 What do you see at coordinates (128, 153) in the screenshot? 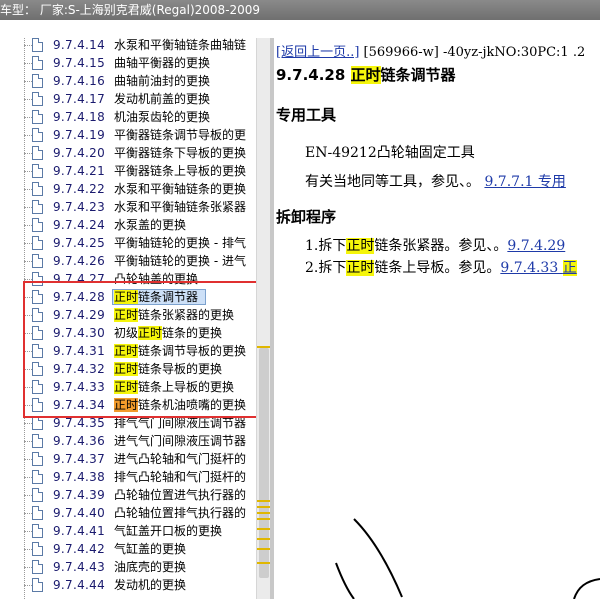
I see `tree-item: 9.7.4.20 平衡器链条下导板的更换` at bounding box center [128, 153].